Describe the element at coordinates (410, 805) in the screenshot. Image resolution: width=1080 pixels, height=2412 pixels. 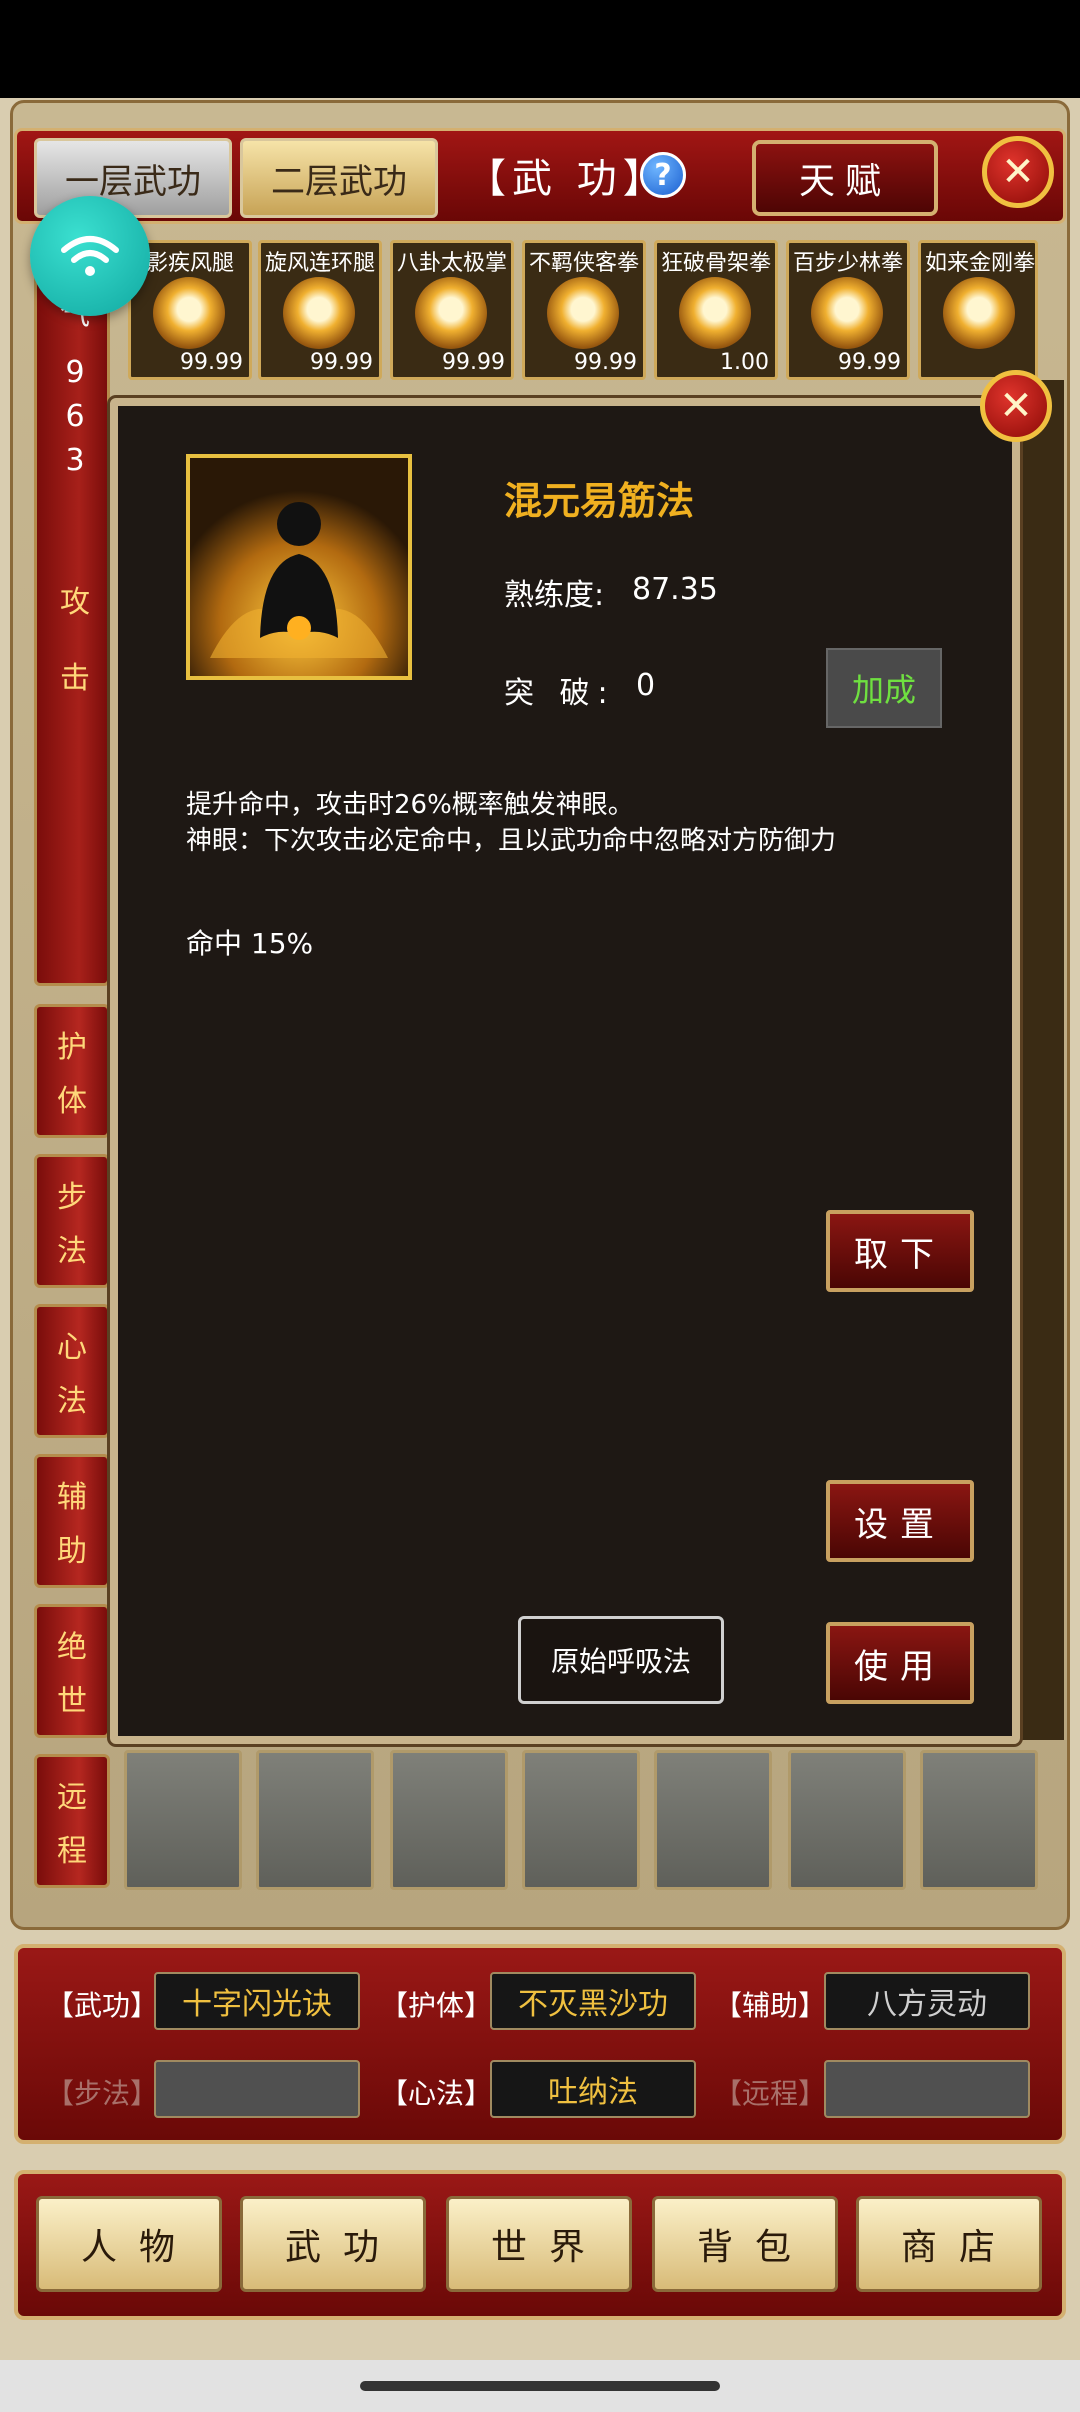
I see `skill-description: 提升命中，攻击时26%概率触发神眼。` at that location.